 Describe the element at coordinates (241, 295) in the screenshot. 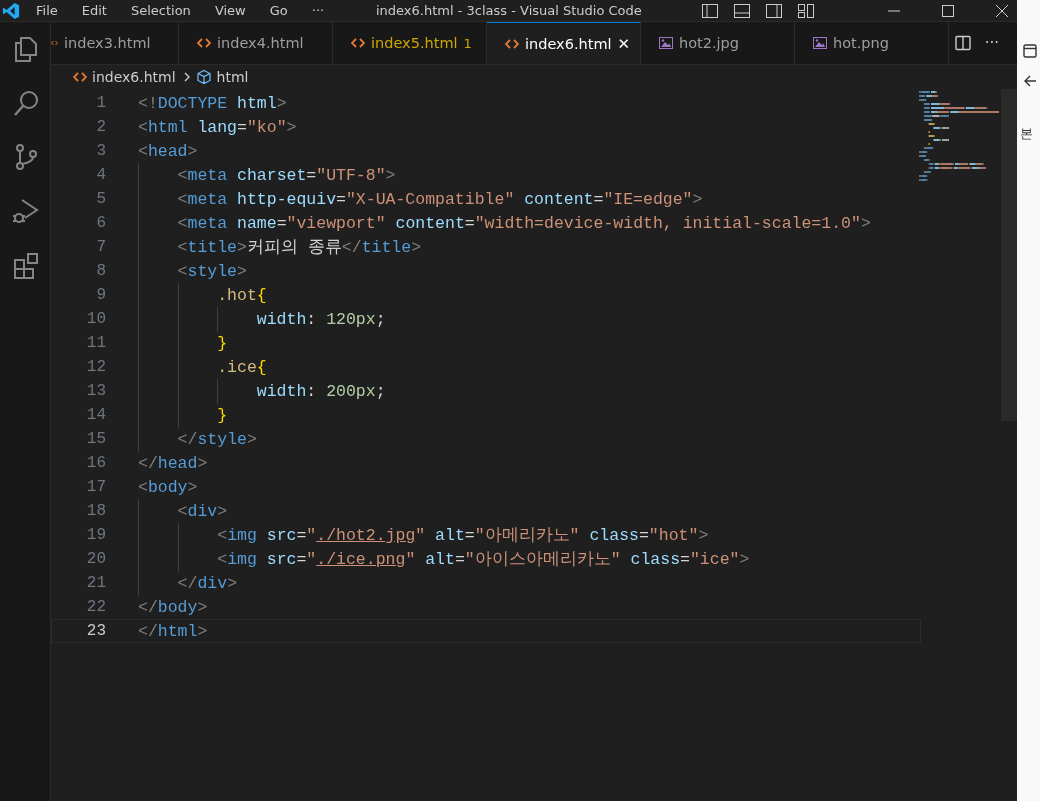

I see `code-line: .hot{` at that location.